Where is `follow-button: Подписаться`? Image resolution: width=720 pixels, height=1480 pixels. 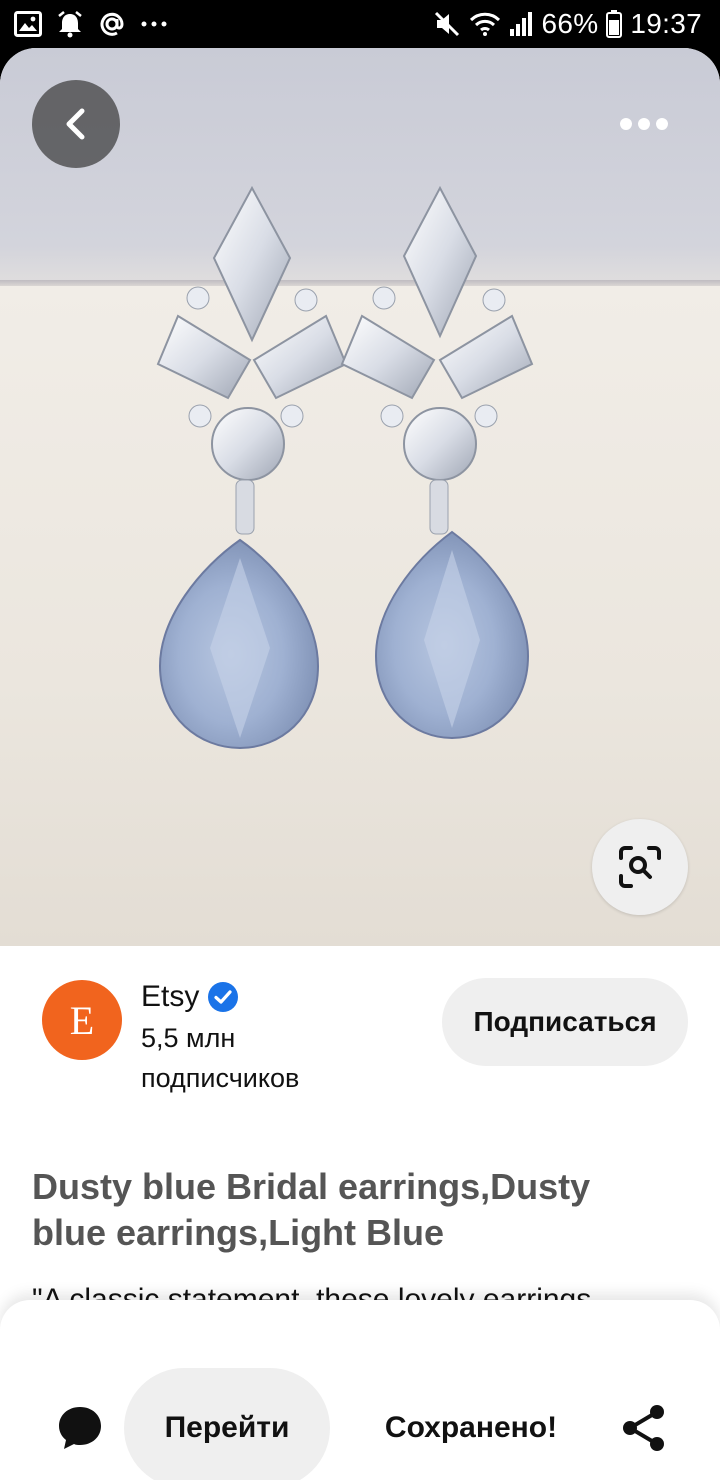 follow-button: Подписаться is located at coordinates (565, 1022).